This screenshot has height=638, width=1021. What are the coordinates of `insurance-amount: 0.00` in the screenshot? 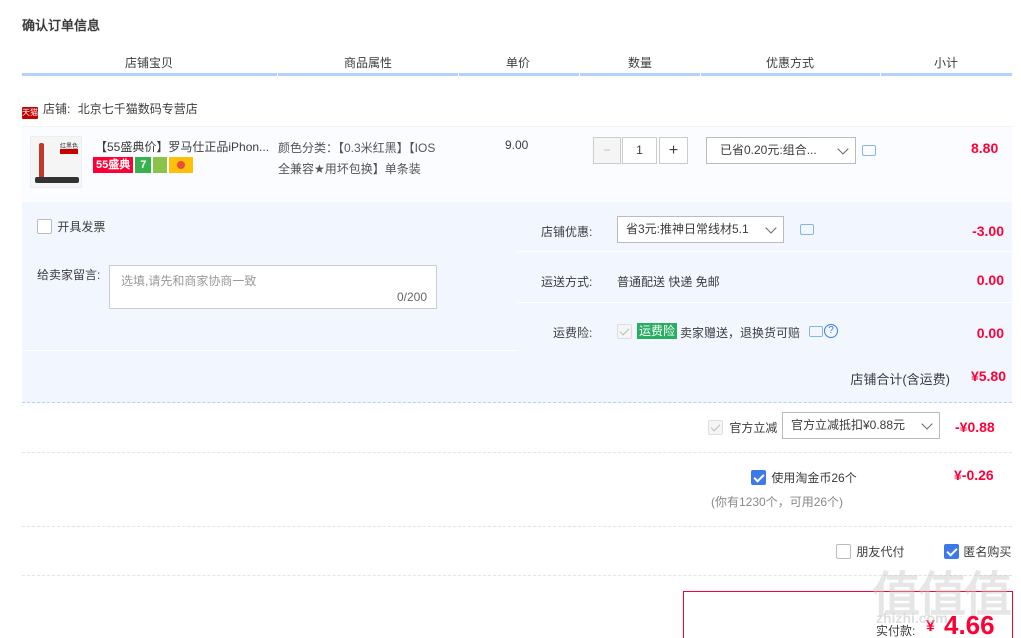 It's located at (990, 333).